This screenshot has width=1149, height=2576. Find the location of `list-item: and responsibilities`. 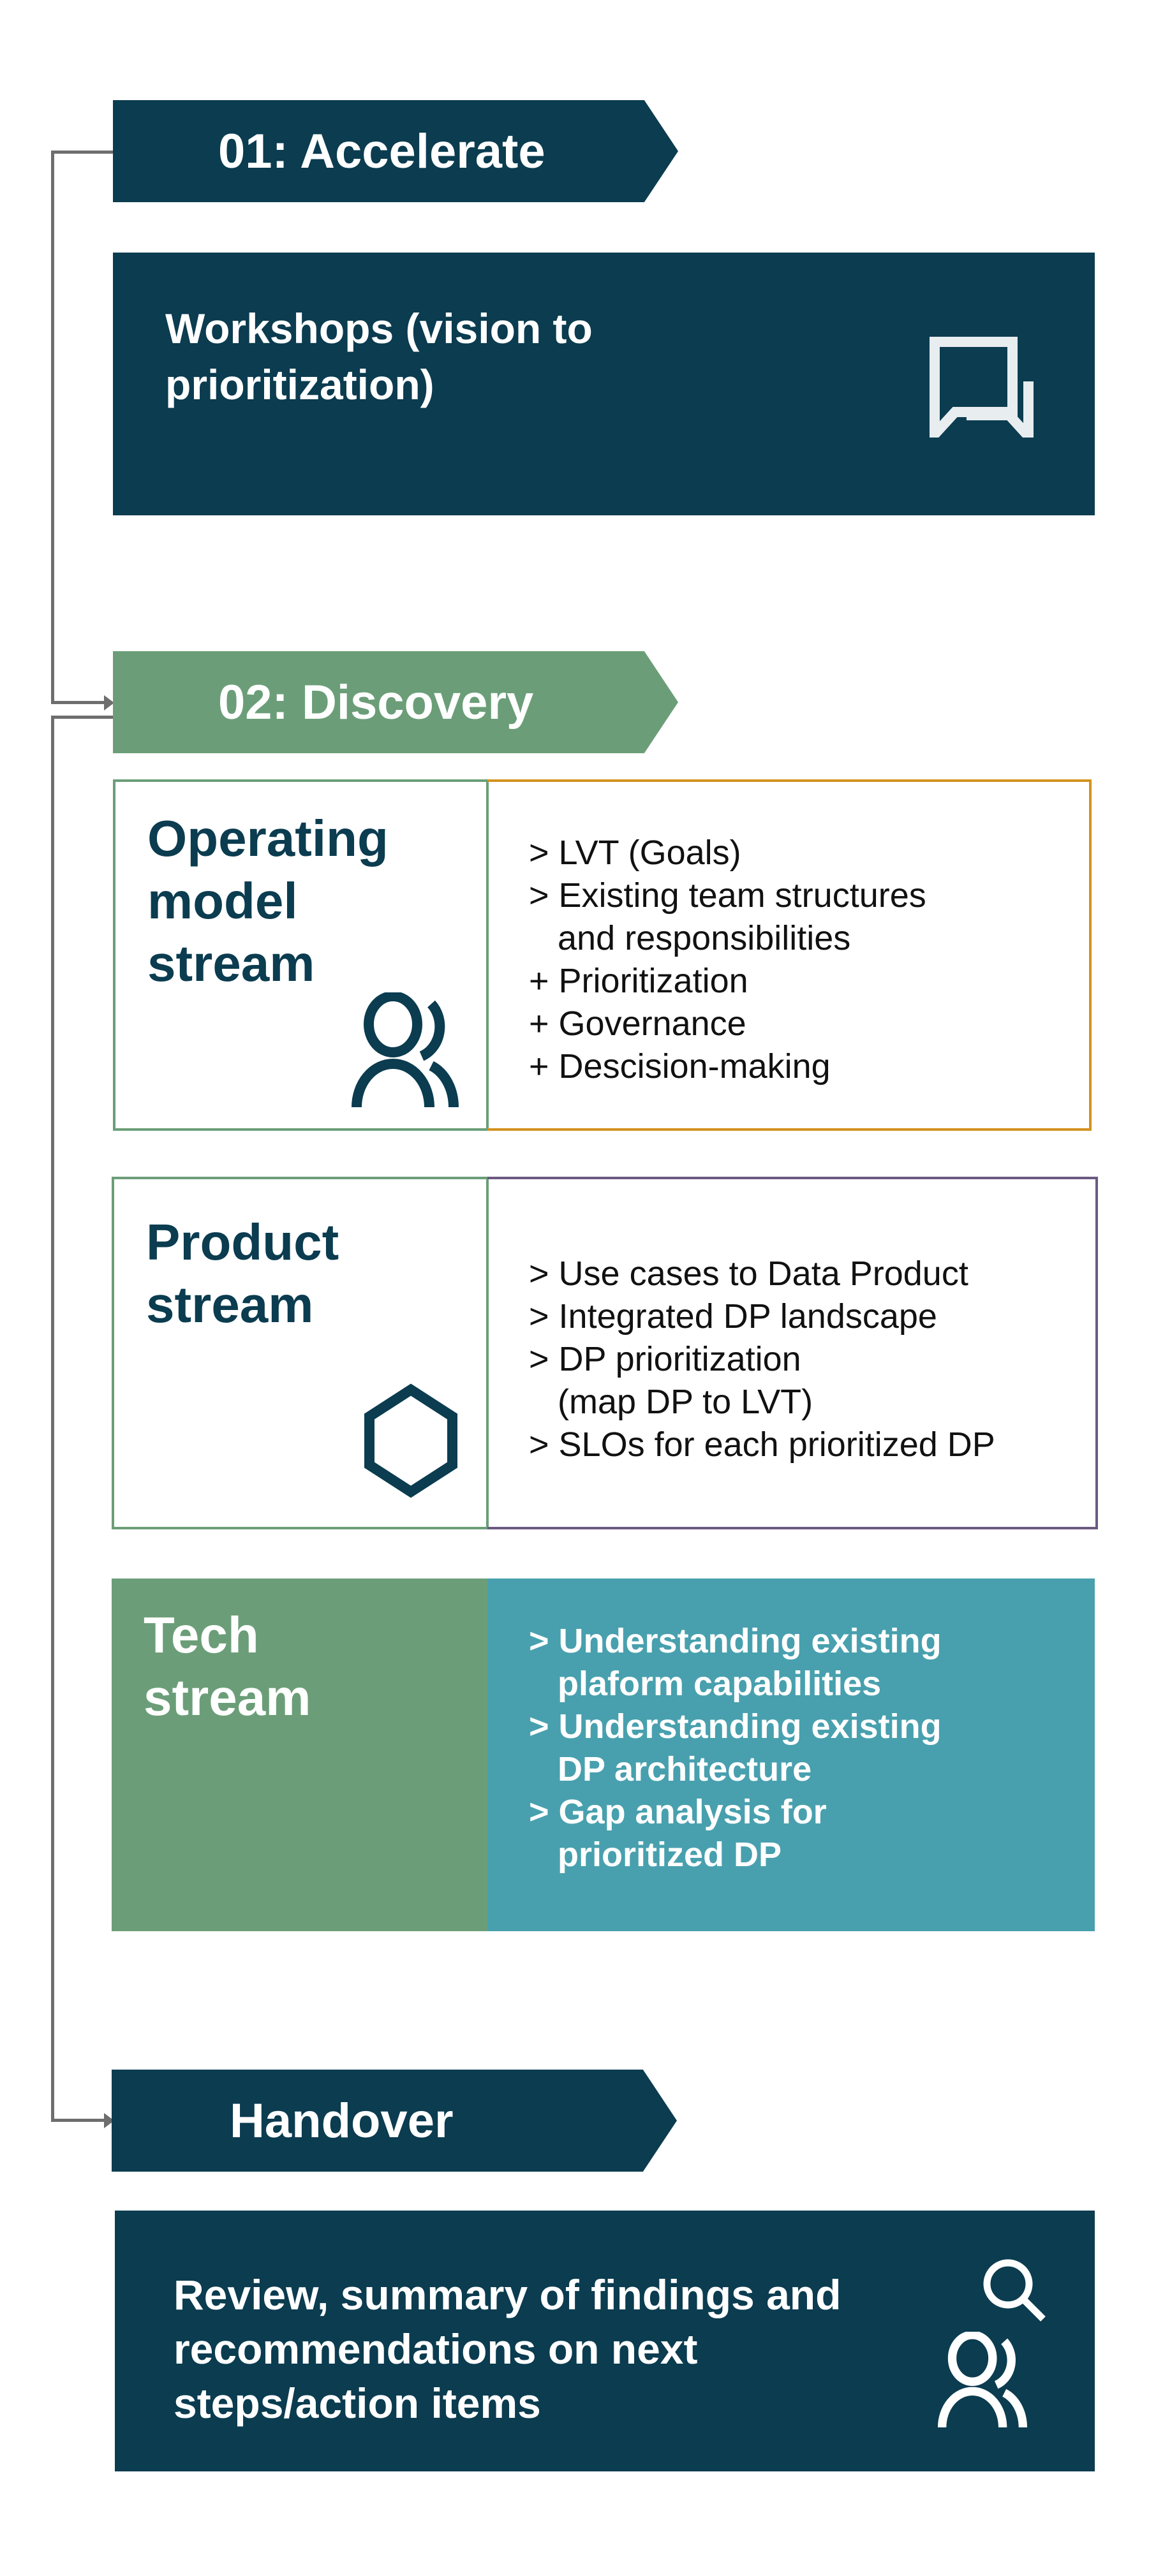

list-item: and responsibilities is located at coordinates (690, 938).